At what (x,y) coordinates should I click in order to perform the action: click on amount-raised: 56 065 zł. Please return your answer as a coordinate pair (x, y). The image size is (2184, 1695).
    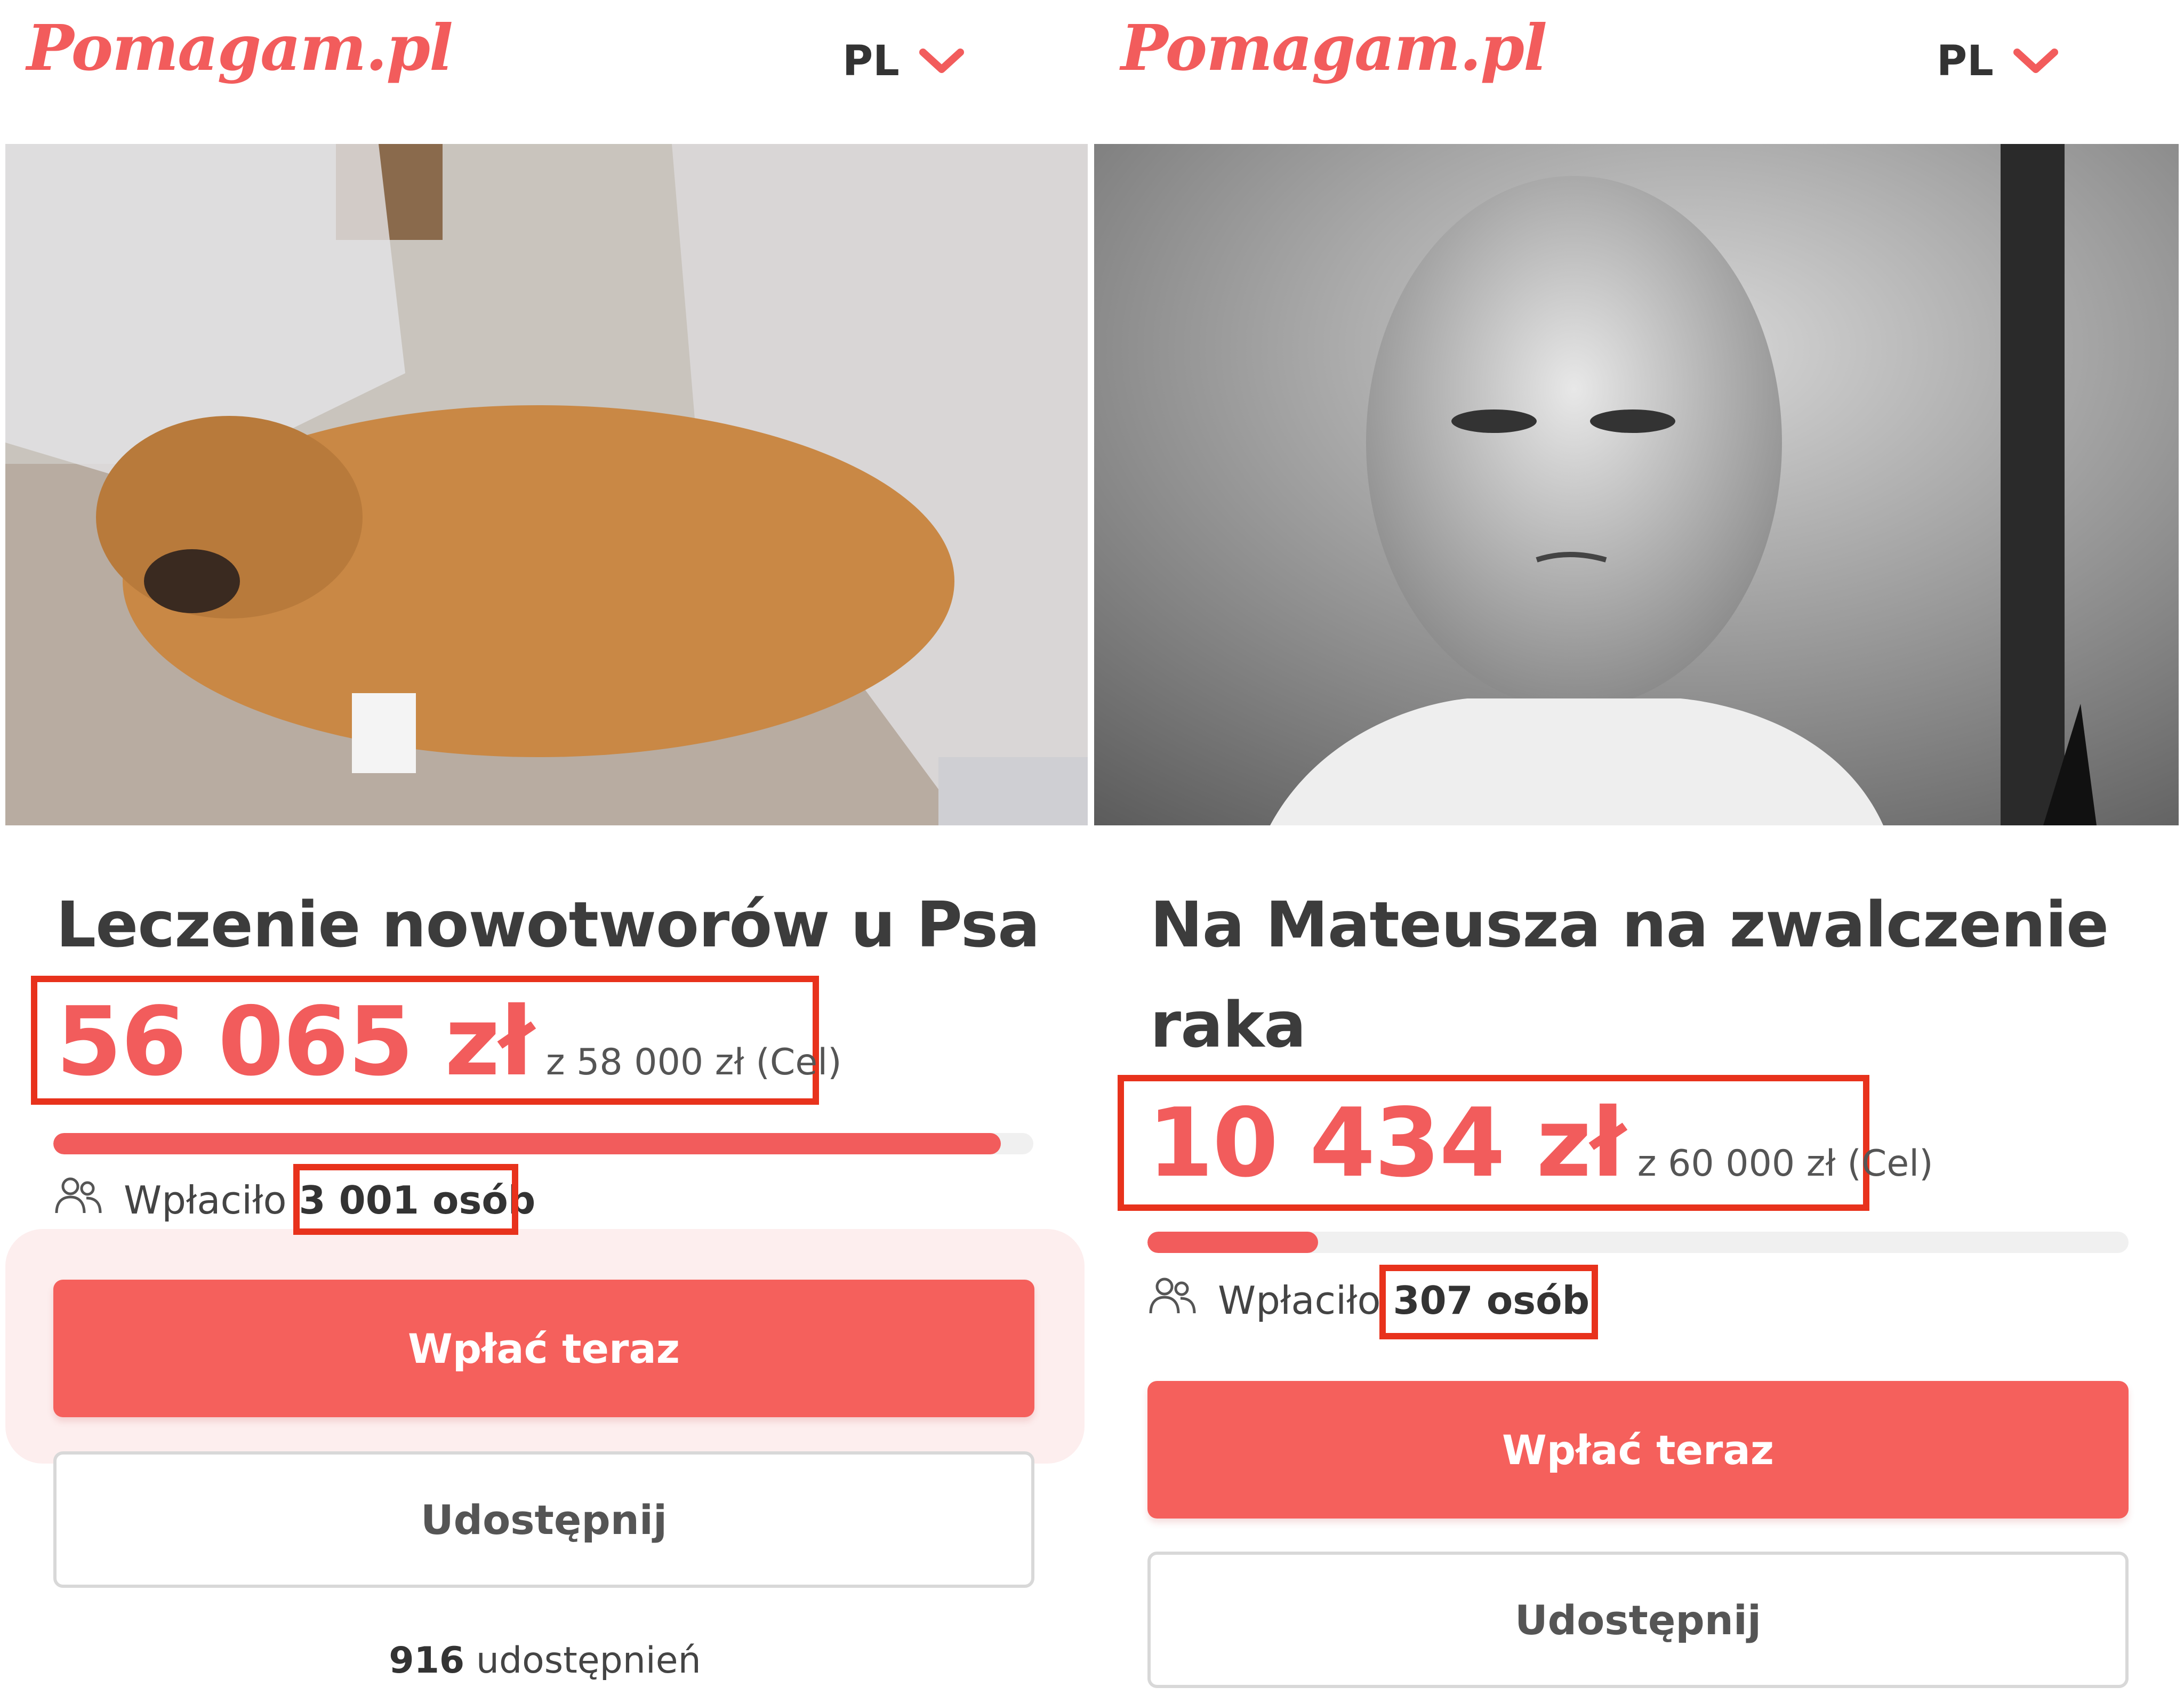
    Looking at the image, I should click on (295, 1042).